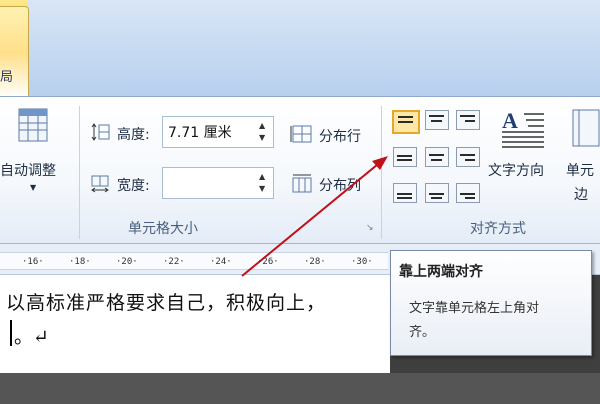 The width and height of the screenshot is (600, 404). What do you see at coordinates (221, 262) in the screenshot?
I see `ruler-tick-label: ·24·` at bounding box center [221, 262].